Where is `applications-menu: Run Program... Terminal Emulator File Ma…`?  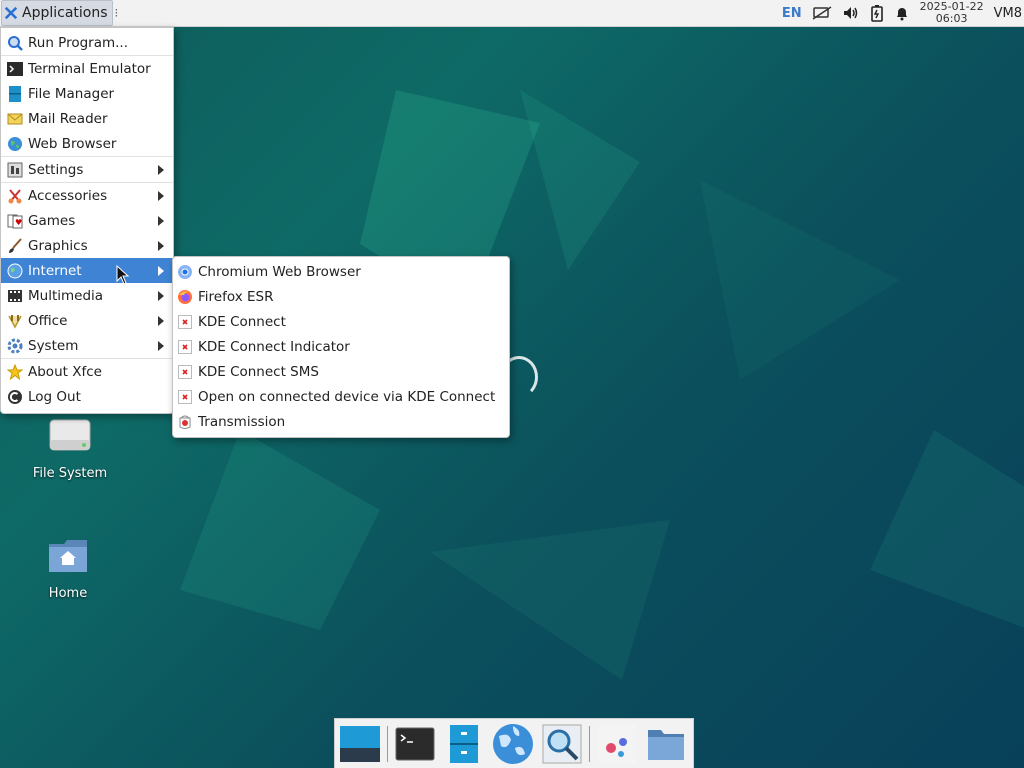
applications-menu: Run Program... Terminal Emulator File Ma… is located at coordinates (87, 220).